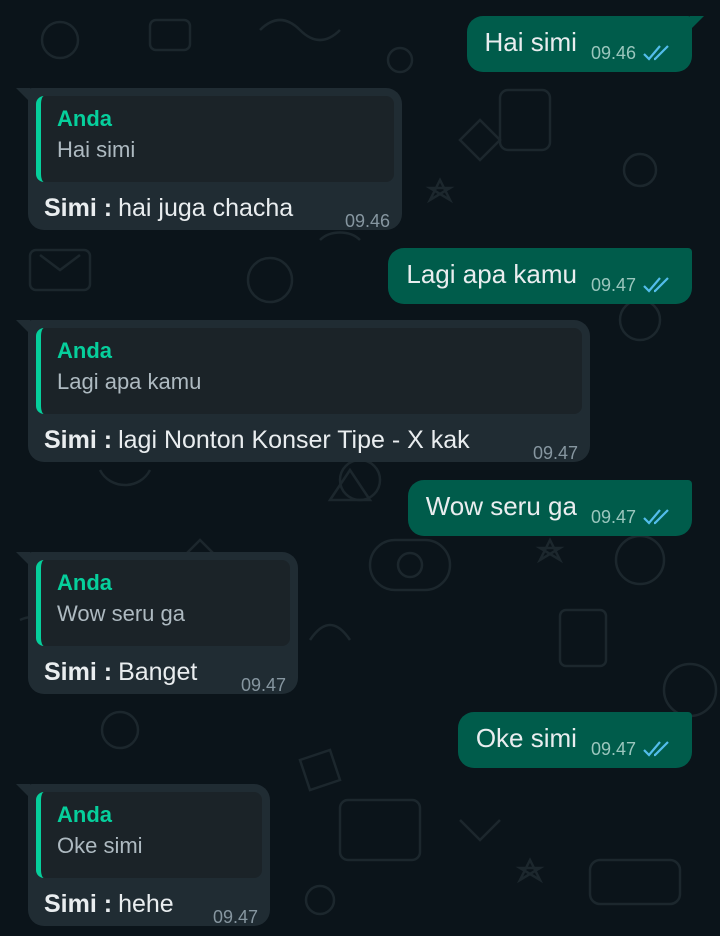 This screenshot has width=720, height=936. I want to click on outgoing-message: Oke simi 09.47, so click(574, 740).